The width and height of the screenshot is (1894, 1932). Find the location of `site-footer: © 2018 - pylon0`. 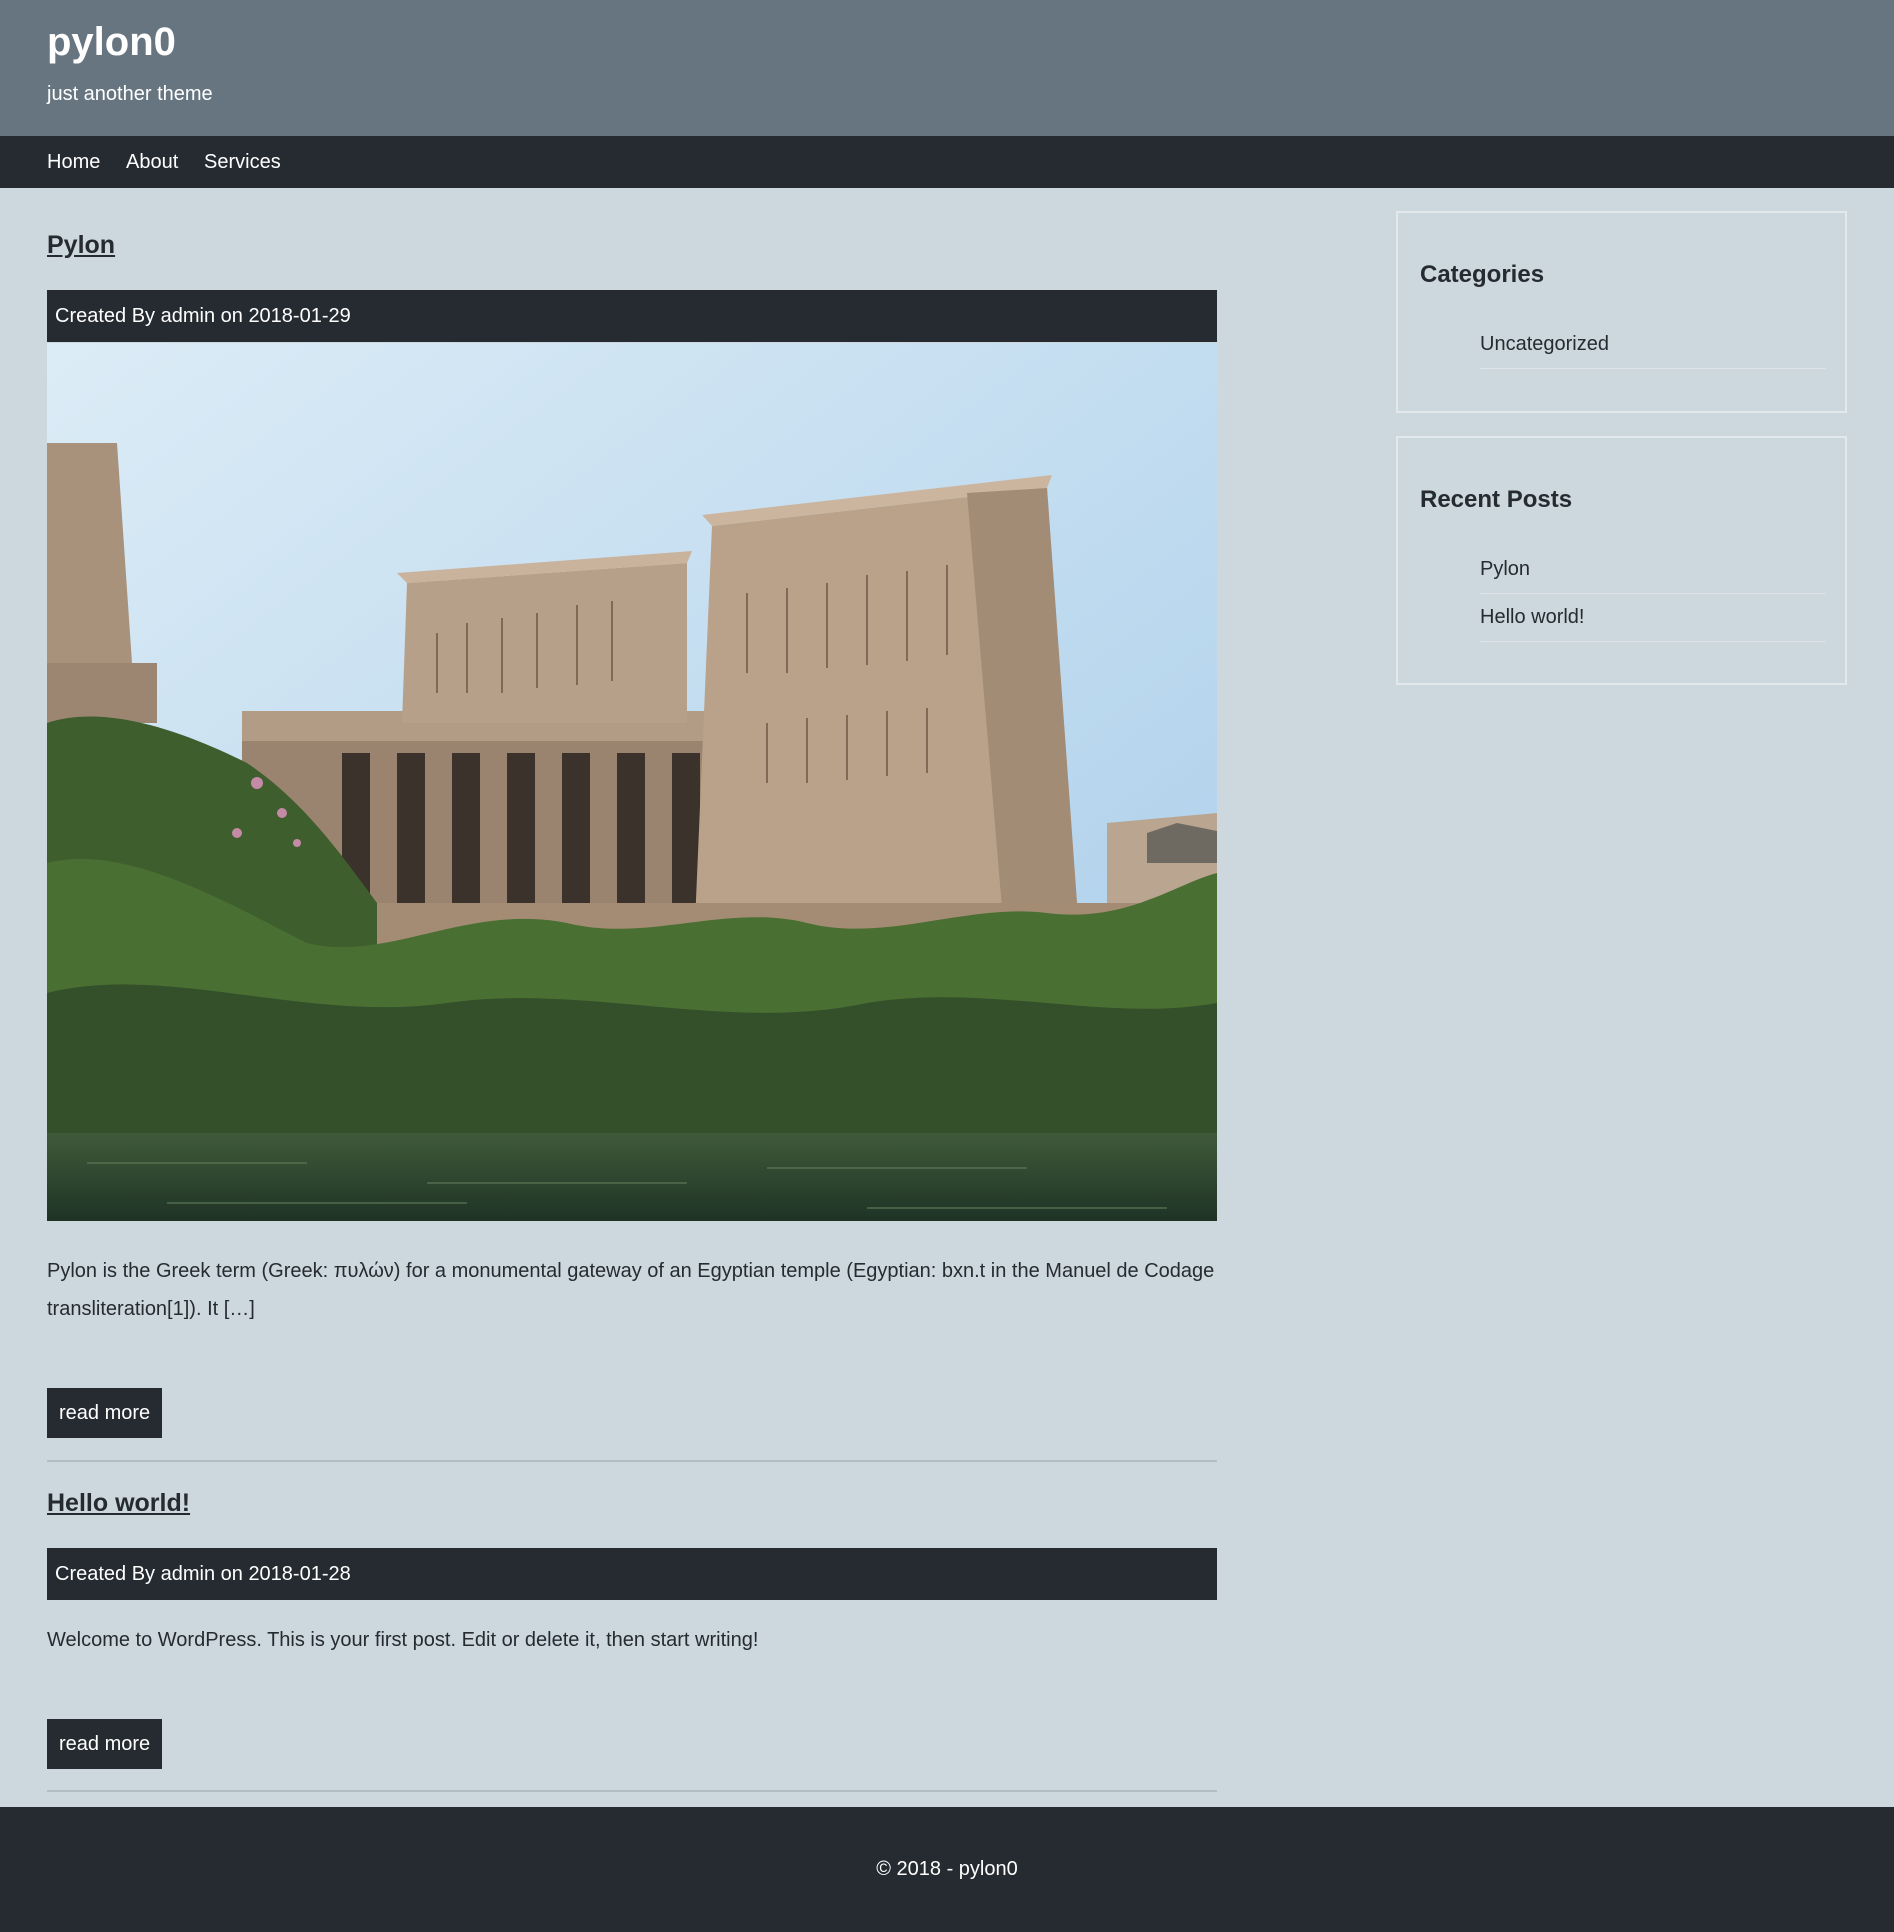

site-footer: © 2018 - pylon0 is located at coordinates (947, 1869).